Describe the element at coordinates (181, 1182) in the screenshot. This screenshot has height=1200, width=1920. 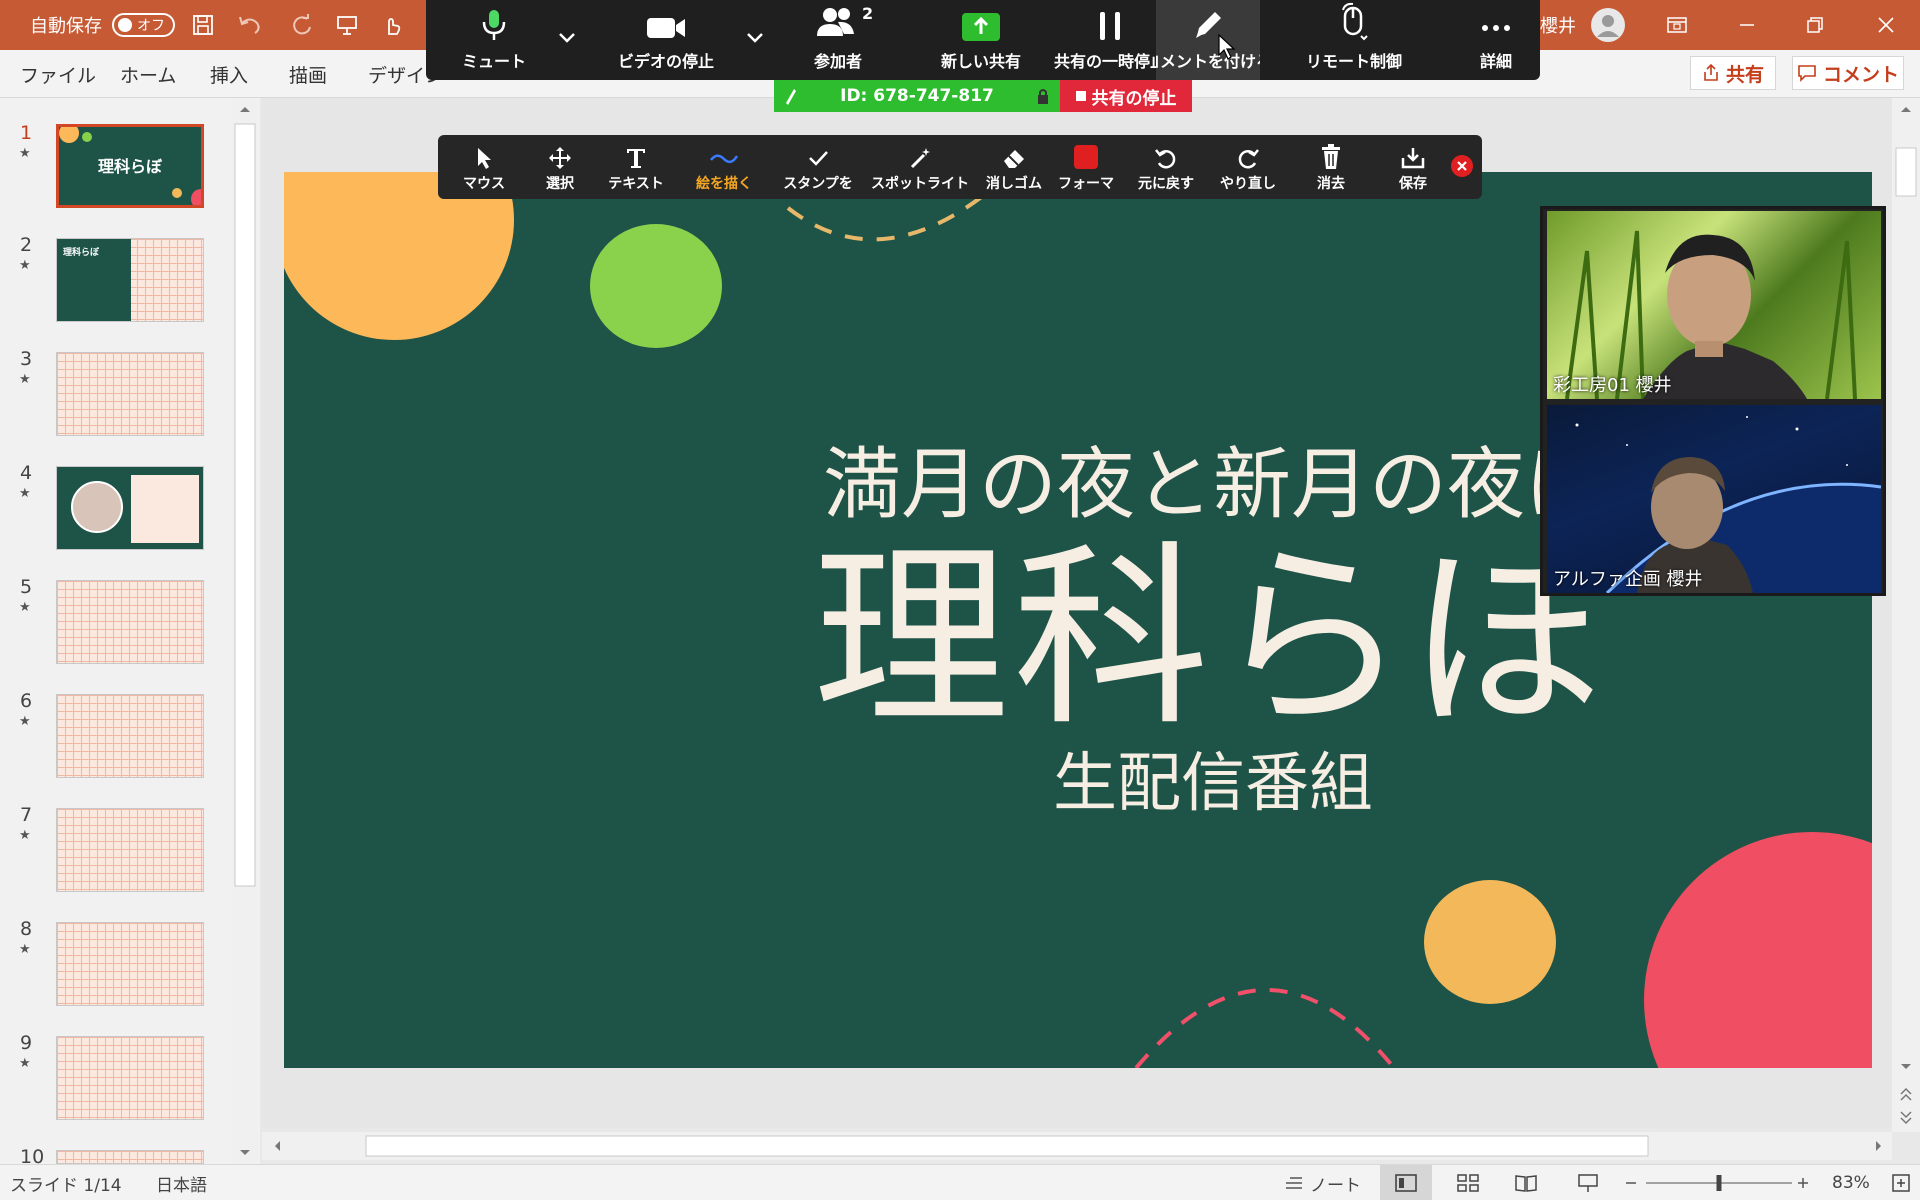
I see `language-indicator: 日本語` at that location.